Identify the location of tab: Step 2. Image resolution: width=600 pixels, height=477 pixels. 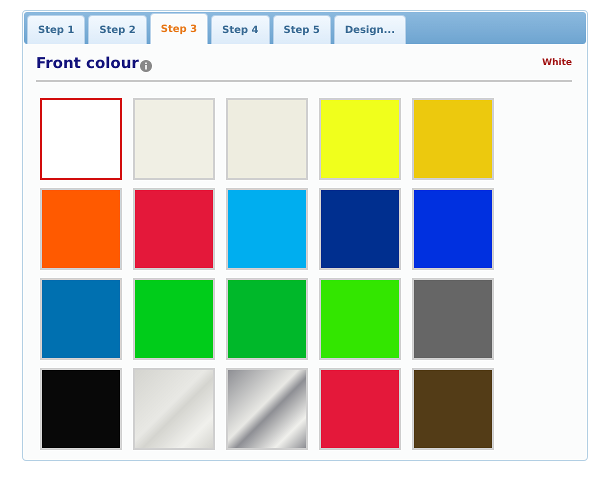
(117, 29).